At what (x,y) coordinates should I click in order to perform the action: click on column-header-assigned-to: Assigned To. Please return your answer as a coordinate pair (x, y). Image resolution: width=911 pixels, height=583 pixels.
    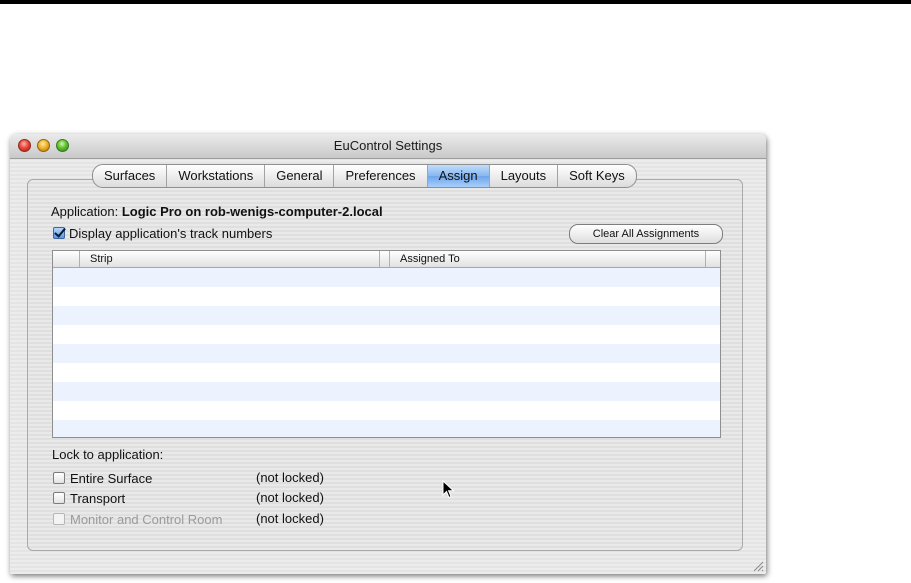
    Looking at the image, I should click on (430, 259).